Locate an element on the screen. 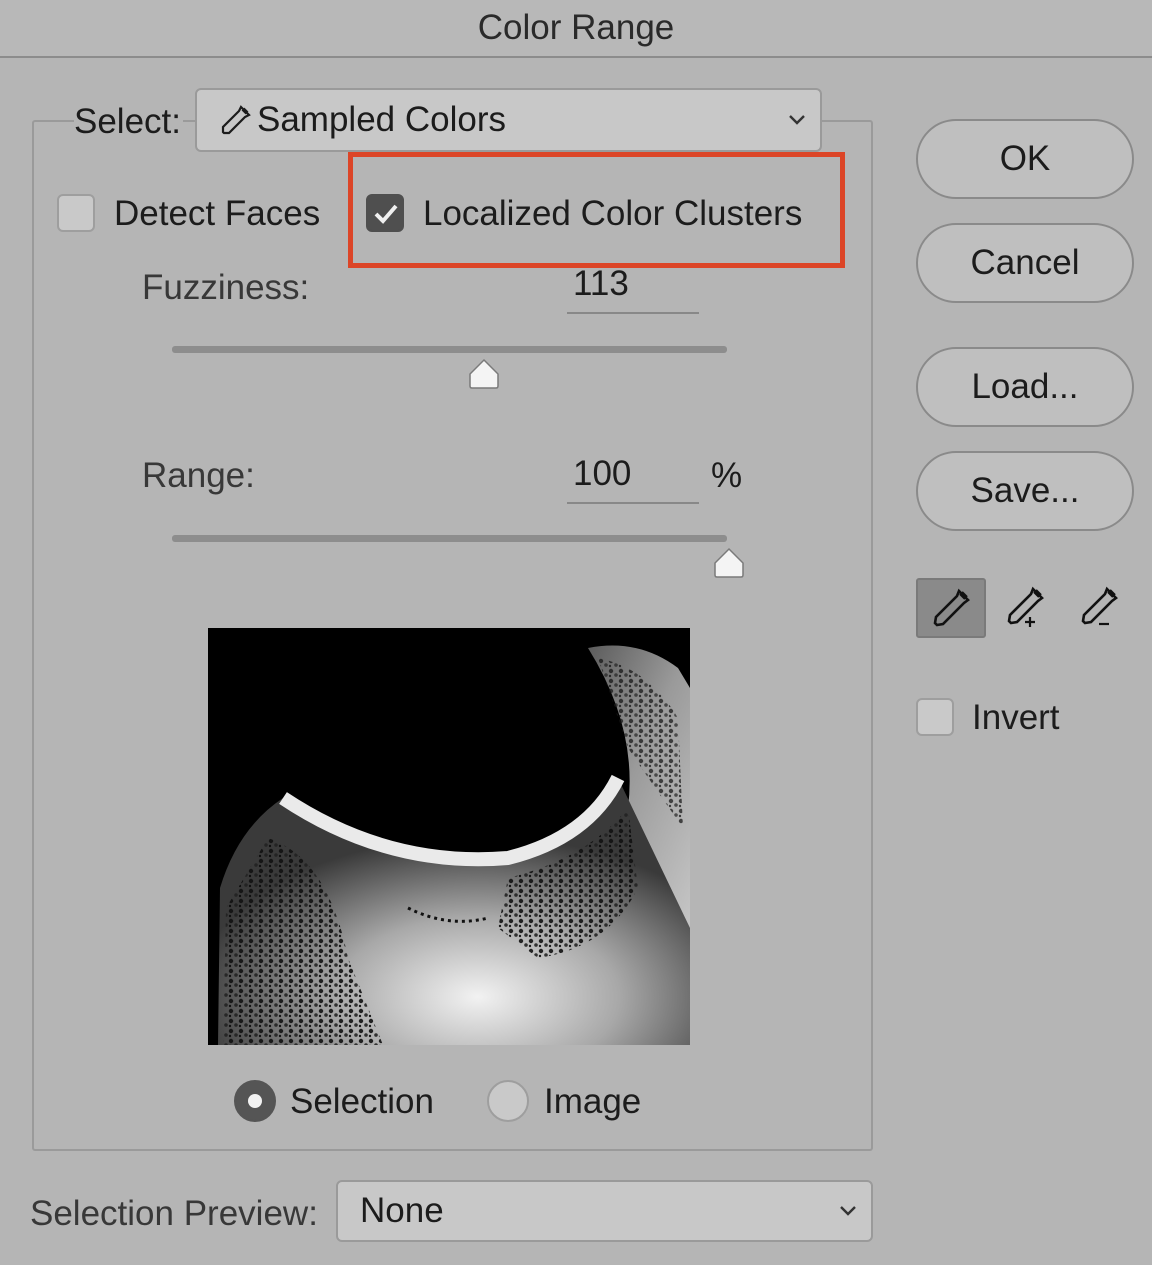 The image size is (1152, 1265). eyedropper-minus-icon is located at coordinates (1099, 606).